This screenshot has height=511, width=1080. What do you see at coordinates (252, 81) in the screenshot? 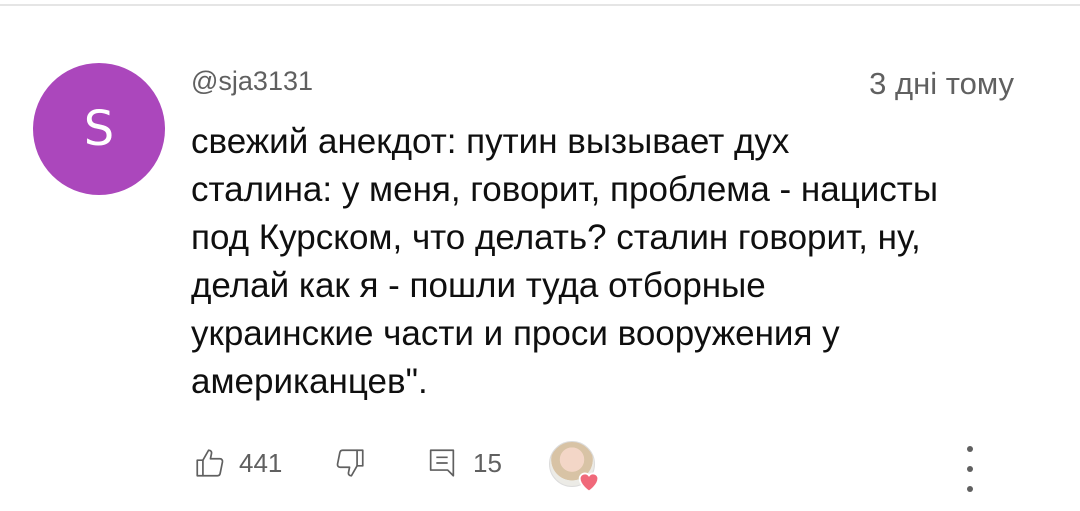
I see `comment-author-handle: @sja3131` at bounding box center [252, 81].